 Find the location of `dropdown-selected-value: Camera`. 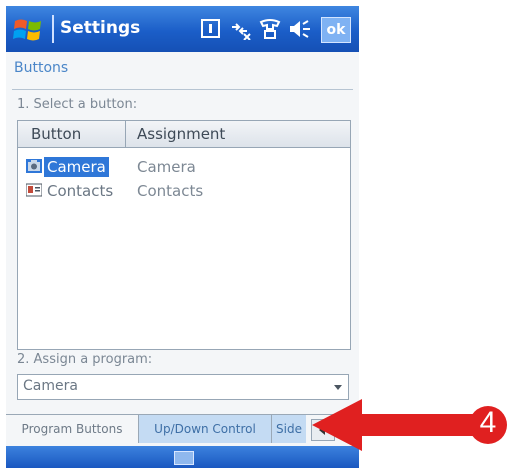

dropdown-selected-value: Camera is located at coordinates (50, 386).